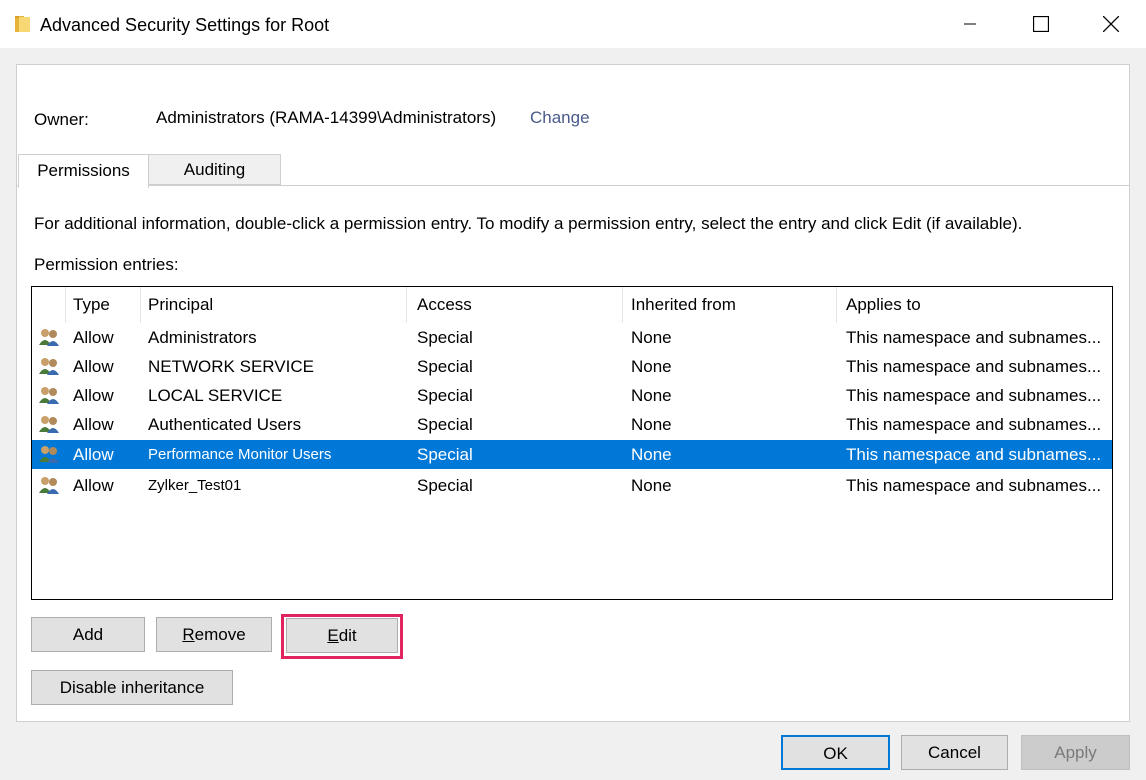 The image size is (1146, 780). I want to click on cell-principal: LOCAL SERVICE, so click(215, 395).